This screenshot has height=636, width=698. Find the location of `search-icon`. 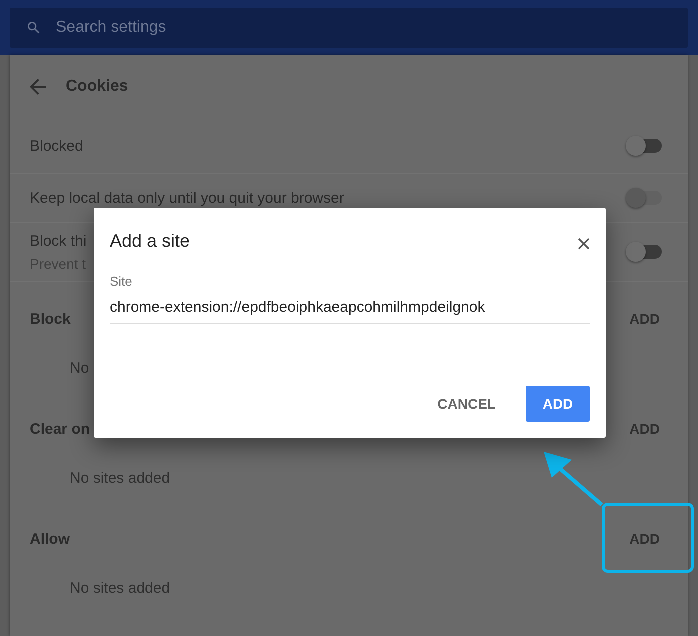

search-icon is located at coordinates (34, 28).